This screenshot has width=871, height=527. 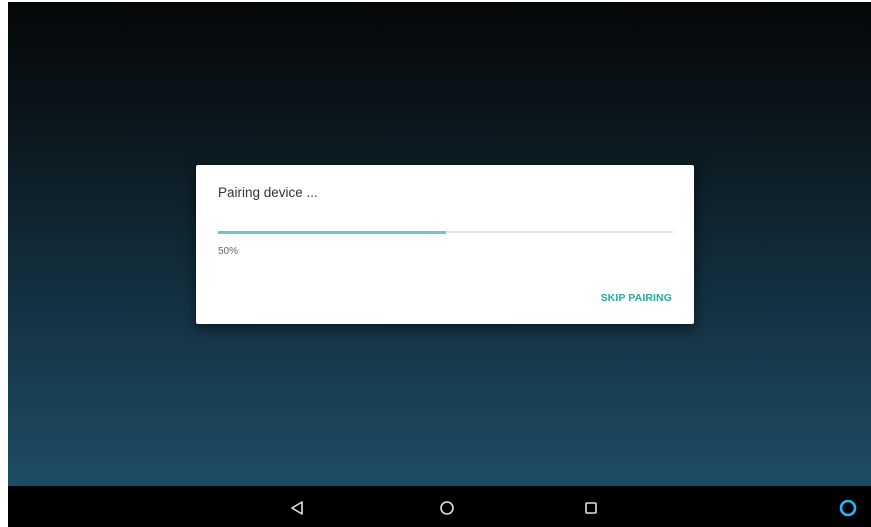 I want to click on progress-bar-fill, so click(x=332, y=232).